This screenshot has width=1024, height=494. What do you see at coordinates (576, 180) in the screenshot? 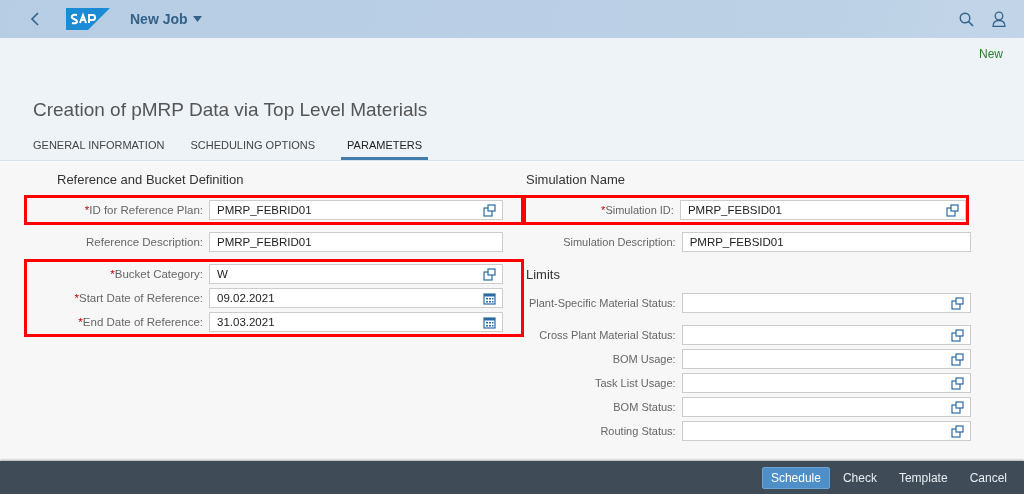
I see `section-title: Simulation Name` at bounding box center [576, 180].